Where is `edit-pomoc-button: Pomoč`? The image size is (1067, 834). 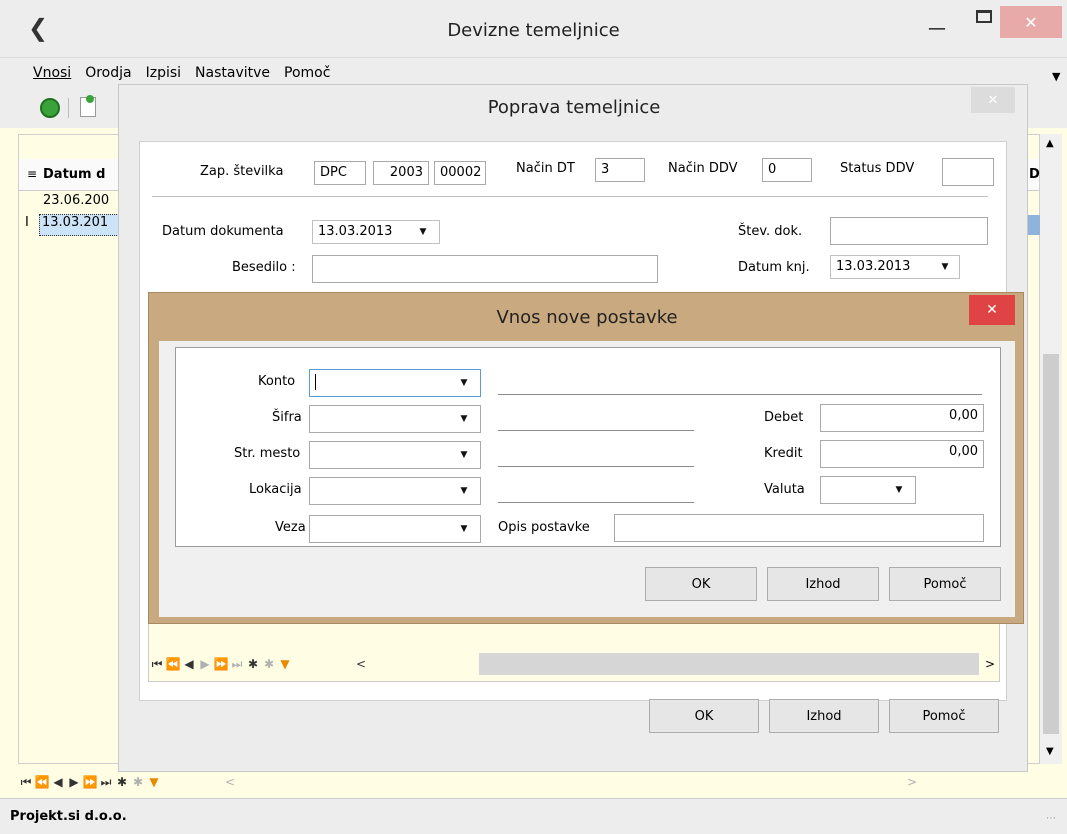
edit-pomoc-button: Pomoč is located at coordinates (944, 716).